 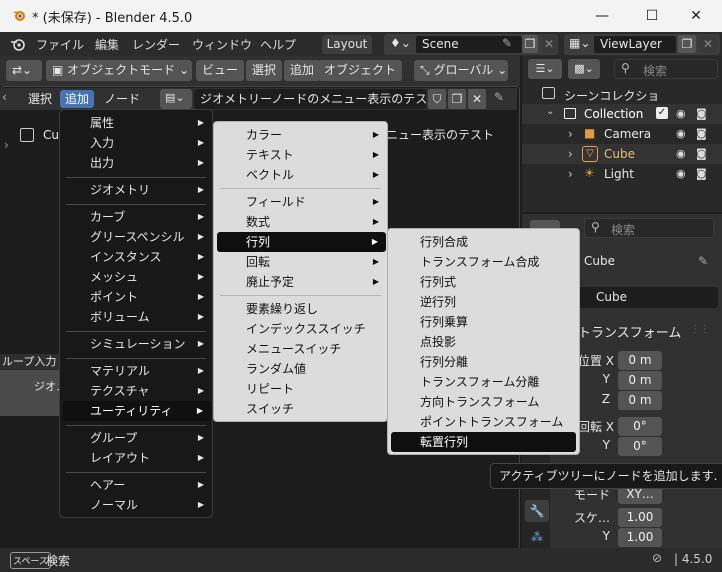 What do you see at coordinates (300, 222) in the screenshot?
I see `utilities-item-math: 数式 ▶` at bounding box center [300, 222].